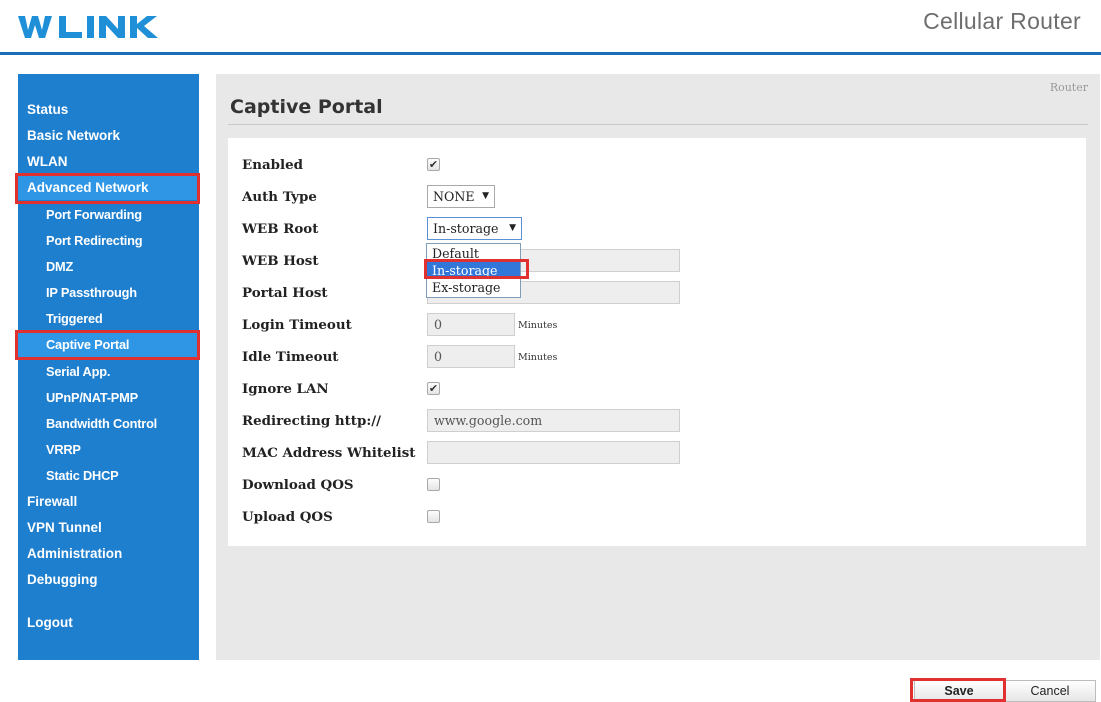  I want to click on web-root-option-ex-storage: Ex-storage, so click(473, 287).